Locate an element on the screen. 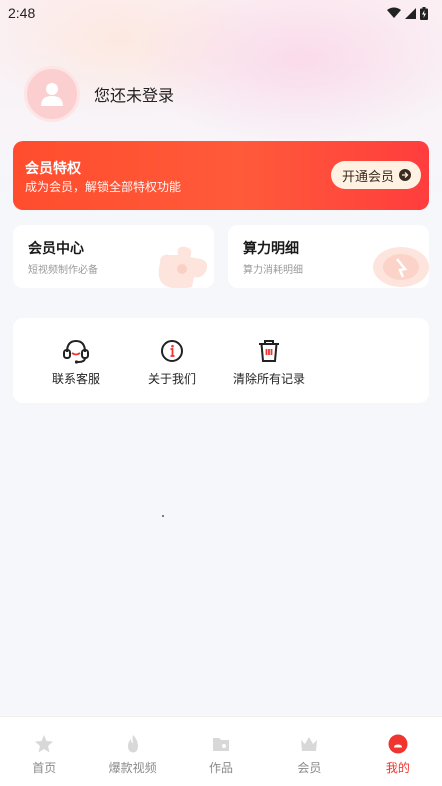 The image size is (442, 786). tools-panel: 联系客服 关于我们 清除所有记录 is located at coordinates (221, 360).